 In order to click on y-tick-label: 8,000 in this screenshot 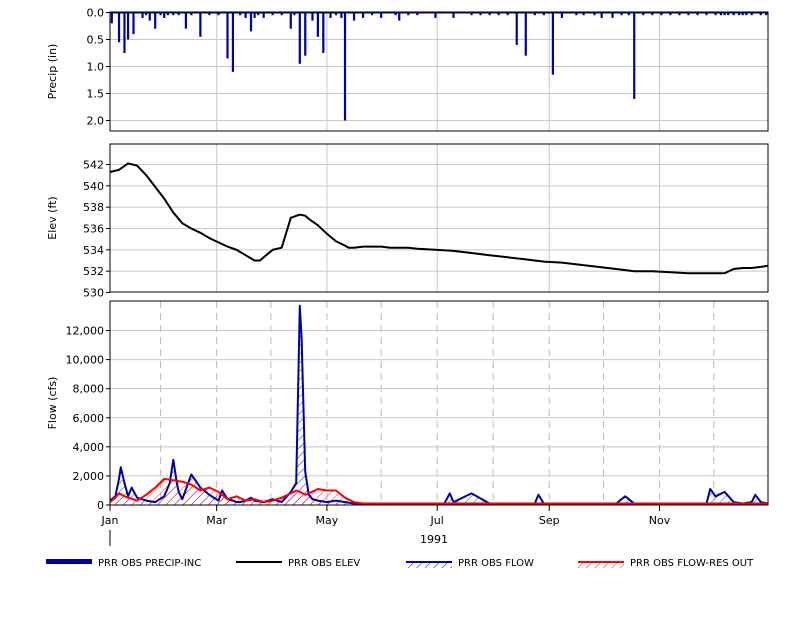, I will do `click(89, 389)`.